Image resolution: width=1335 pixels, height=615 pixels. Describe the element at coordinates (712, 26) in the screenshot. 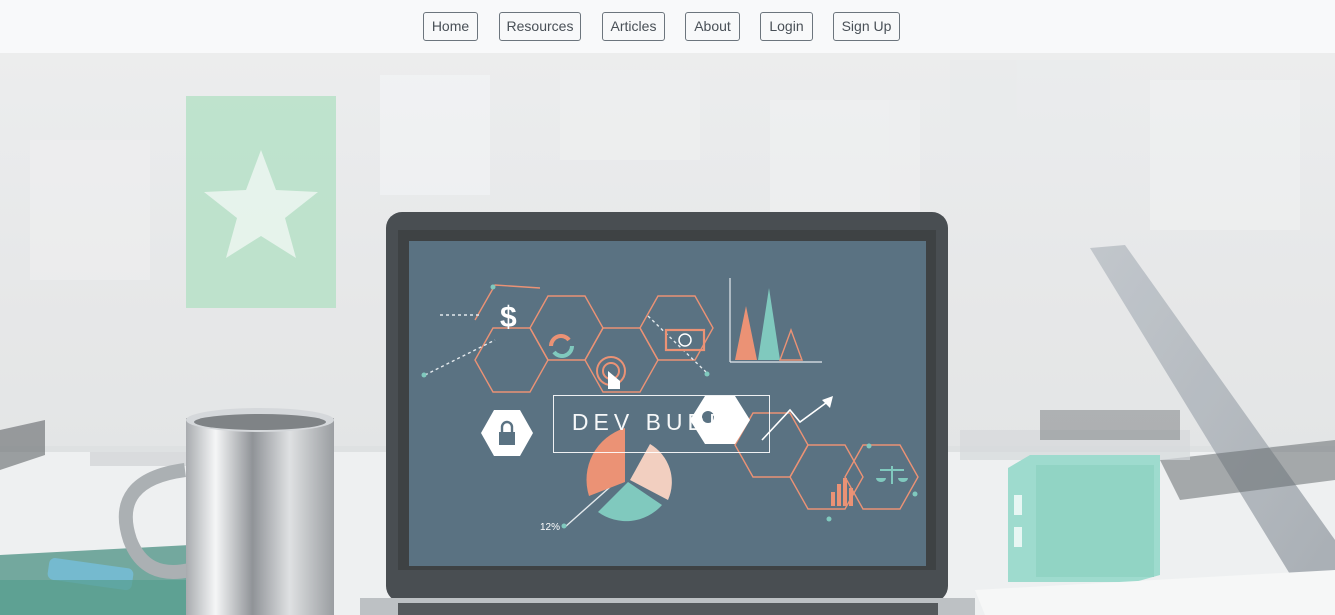

I see `nav-about-button: About` at that location.